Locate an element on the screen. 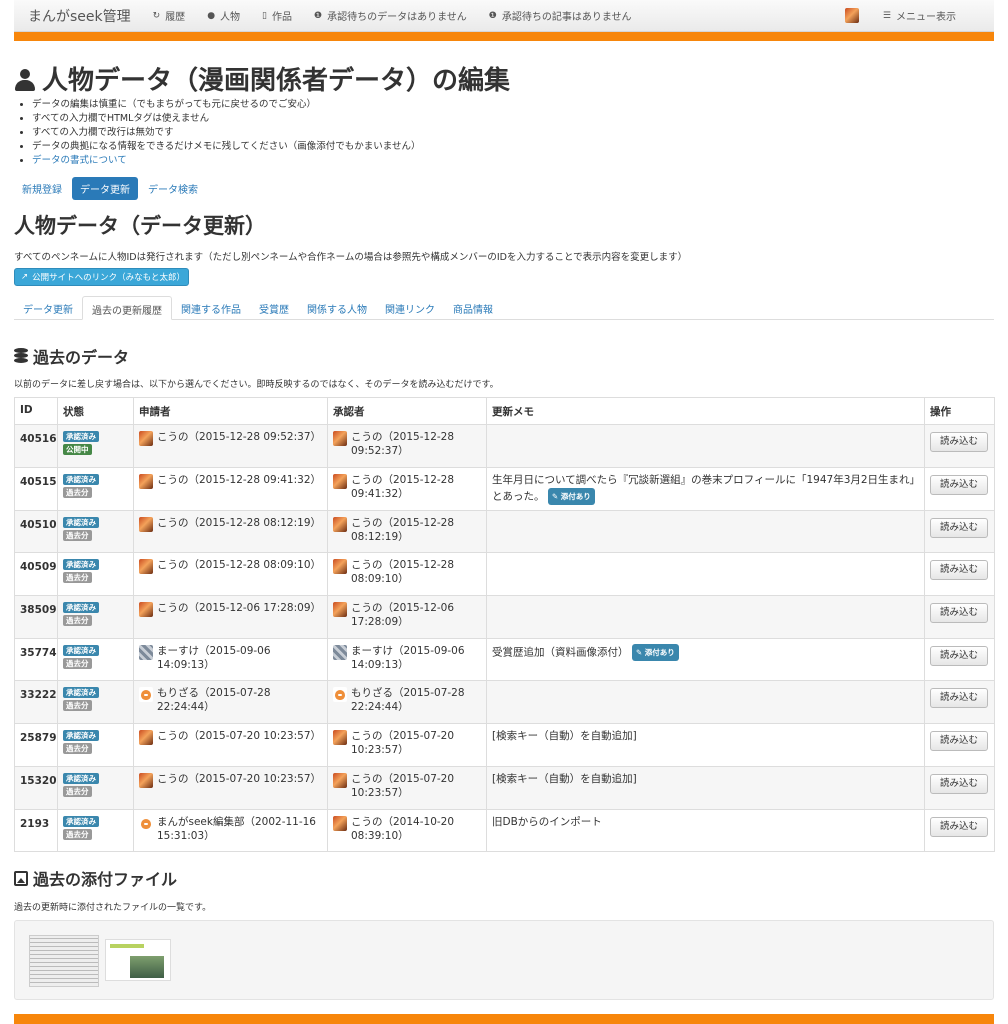 The width and height of the screenshot is (1008, 1024). tab-history: 過去の更新履歴 is located at coordinates (127, 308).